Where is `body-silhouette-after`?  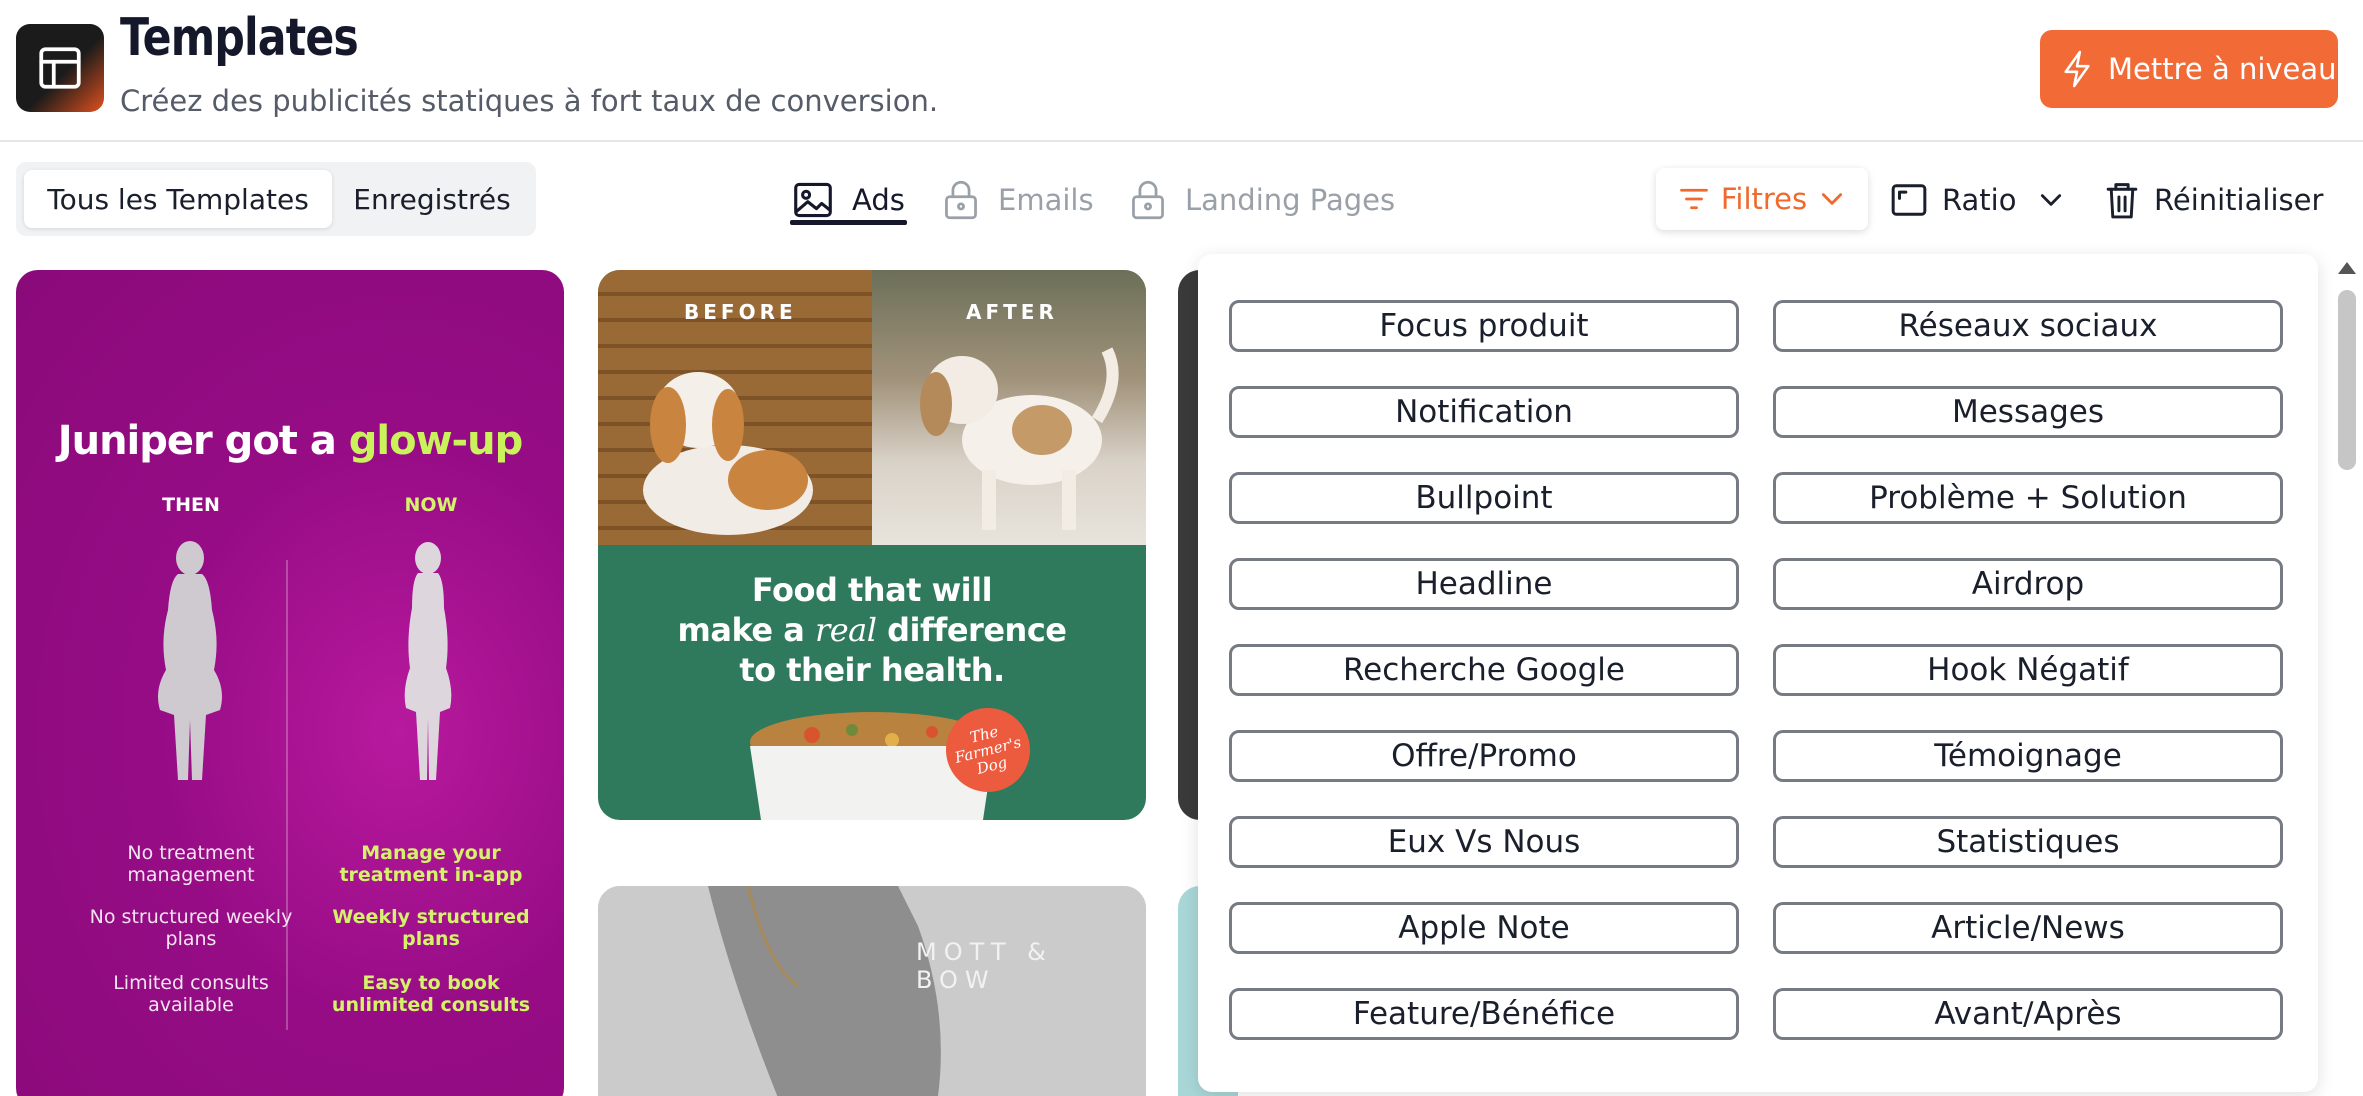 body-silhouette-after is located at coordinates (428, 661).